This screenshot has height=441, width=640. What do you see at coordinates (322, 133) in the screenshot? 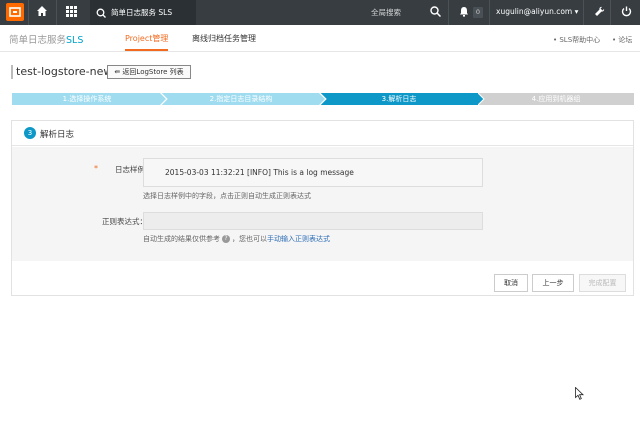
I see `panel-header: 3 解析日志` at bounding box center [322, 133].